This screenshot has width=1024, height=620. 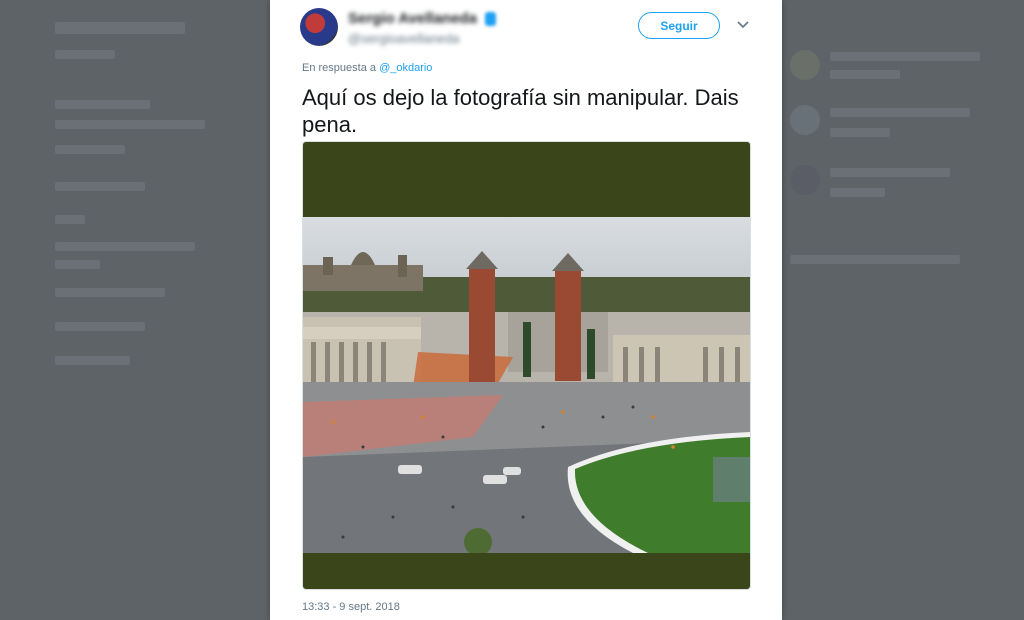 What do you see at coordinates (679, 25) in the screenshot?
I see `follow-button: Seguir` at bounding box center [679, 25].